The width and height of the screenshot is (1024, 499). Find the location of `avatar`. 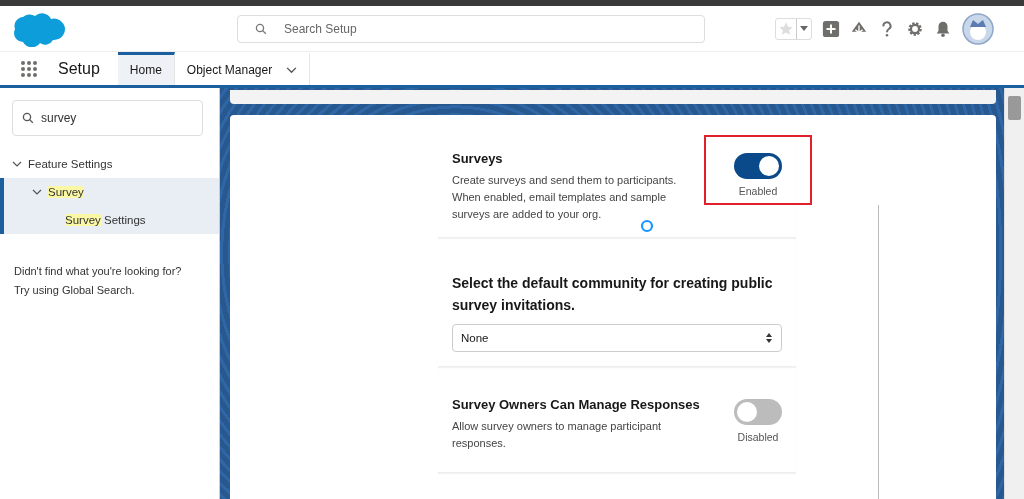

avatar is located at coordinates (978, 28).